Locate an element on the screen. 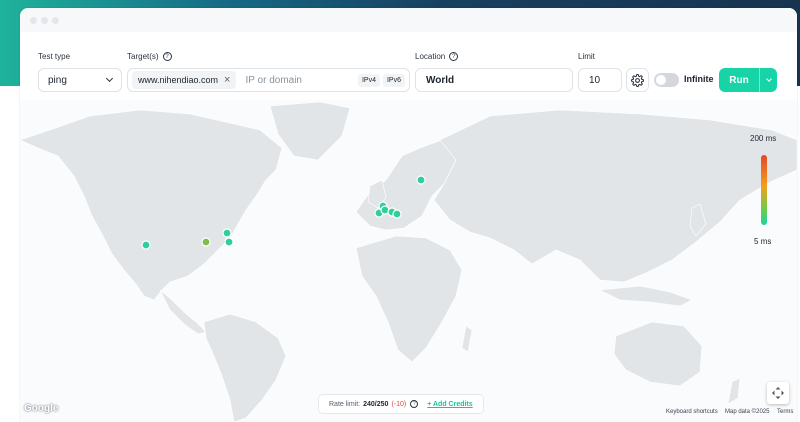  latency-scale-min: 5 ms is located at coordinates (763, 241).